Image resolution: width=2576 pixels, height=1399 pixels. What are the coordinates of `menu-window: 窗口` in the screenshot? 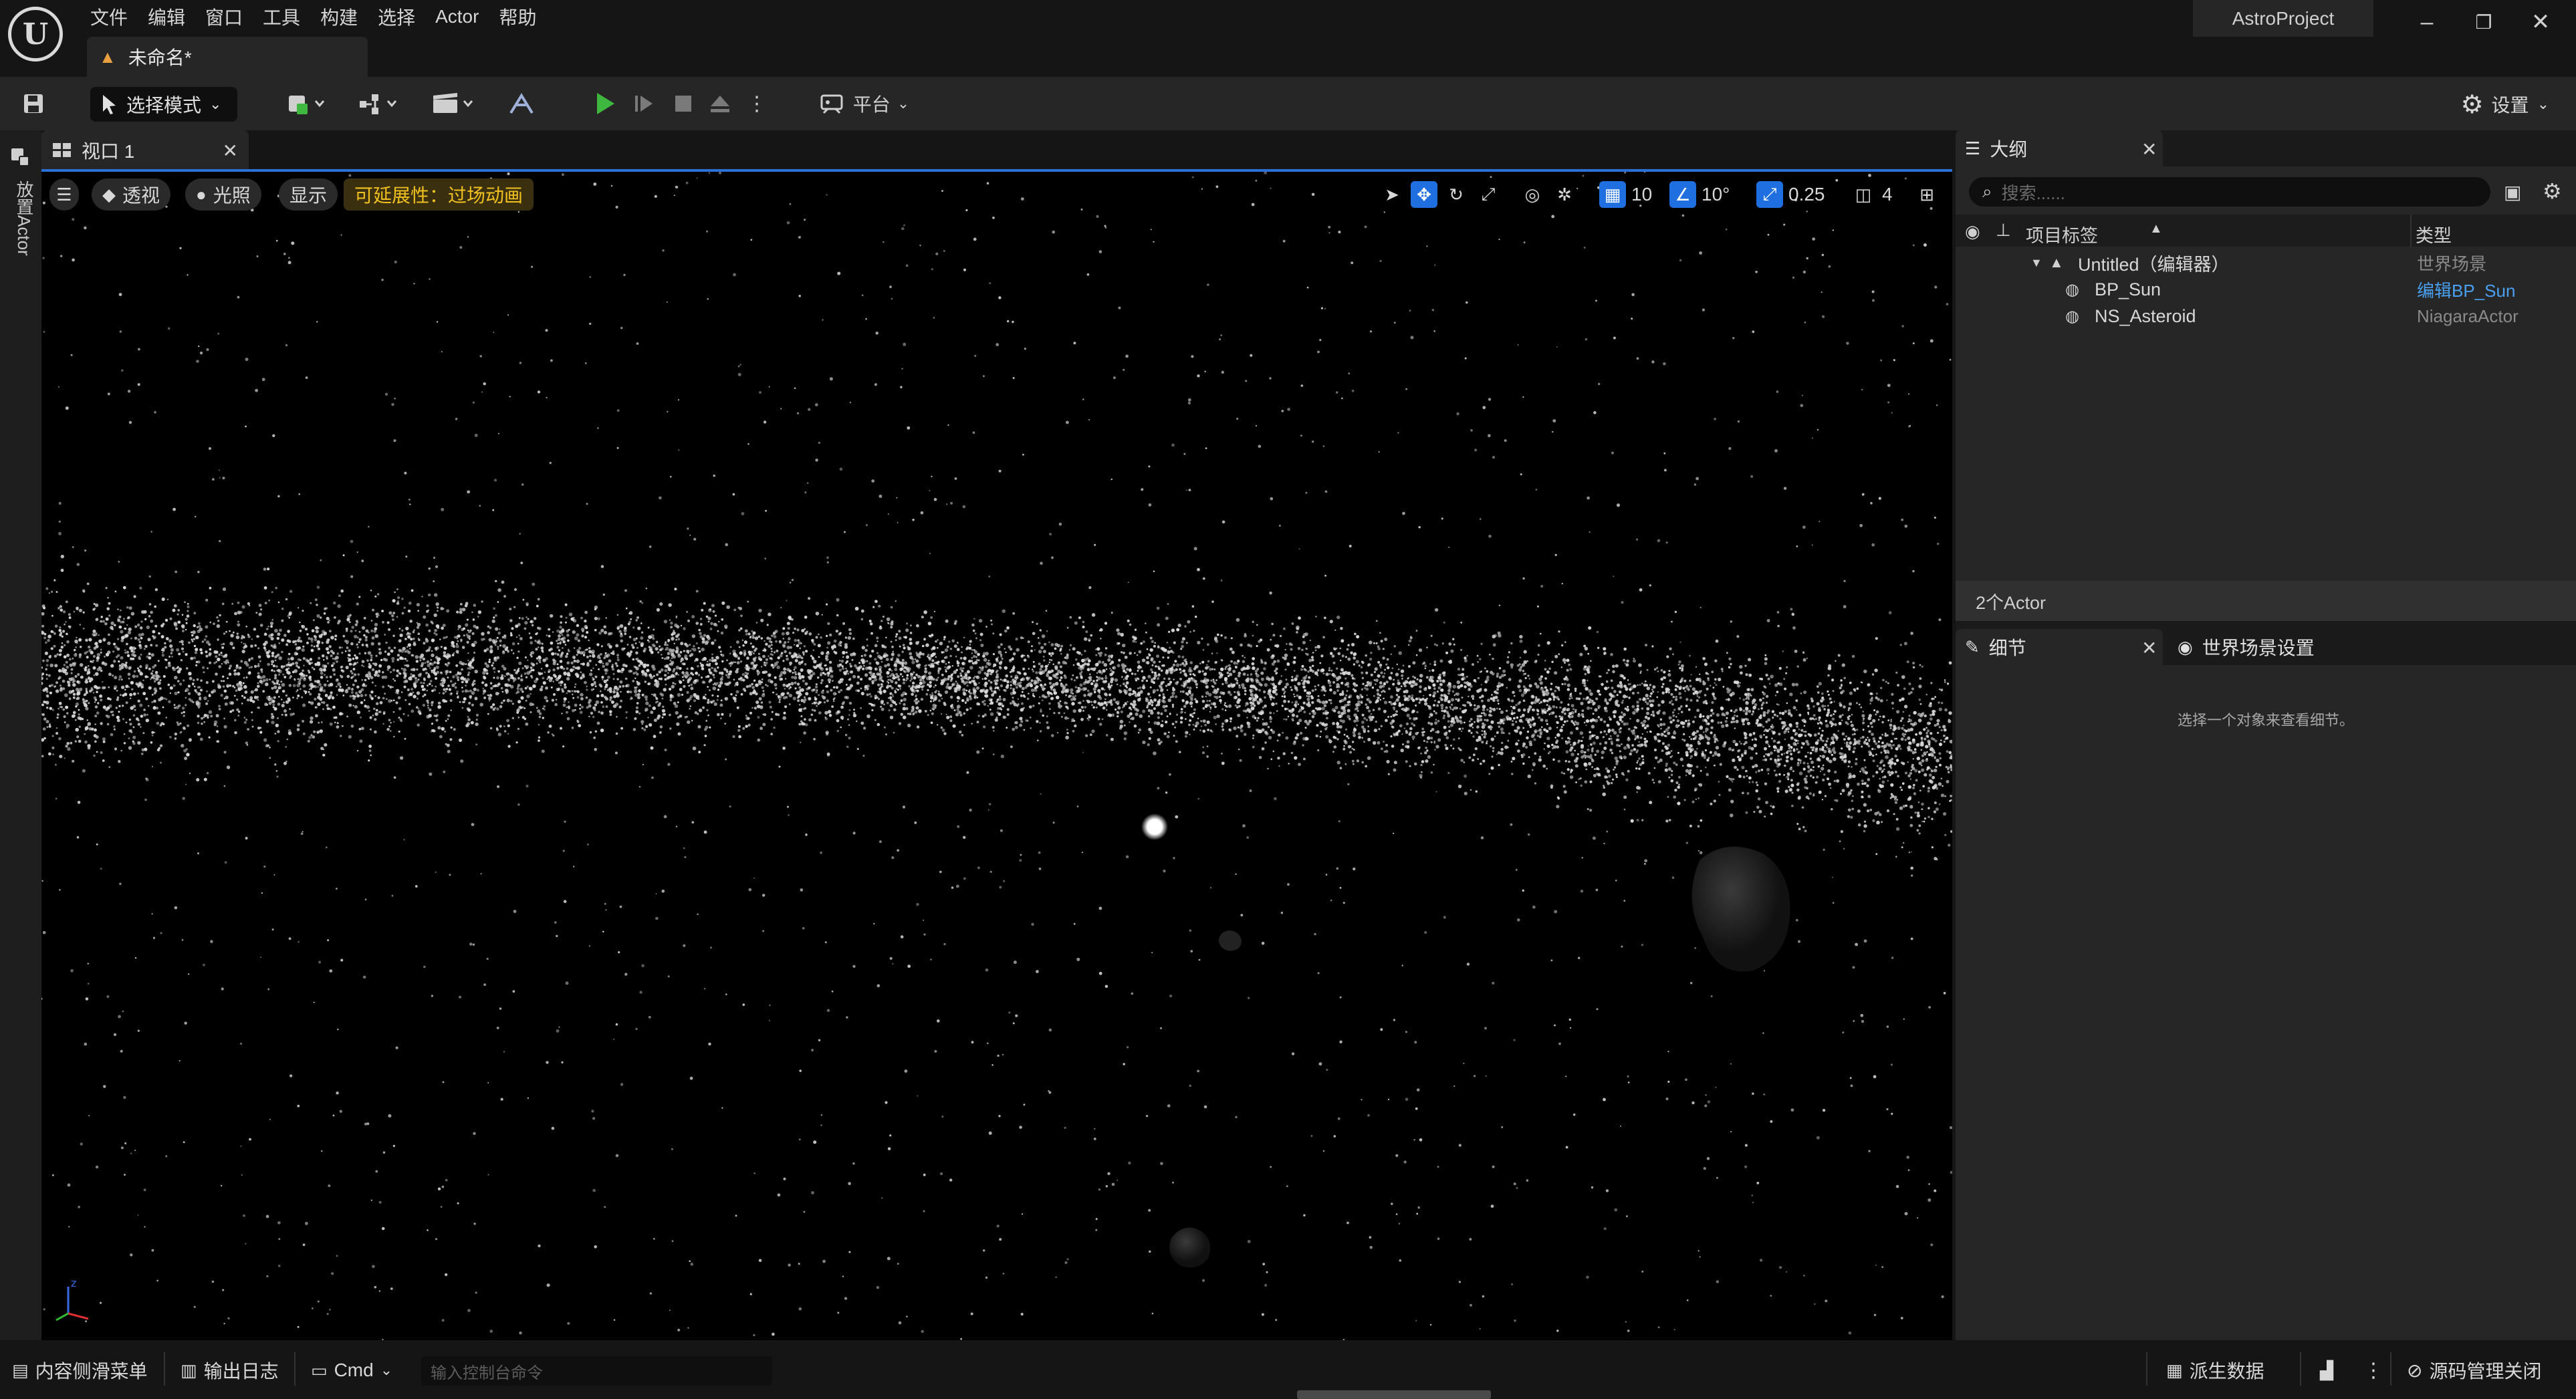 It's located at (230, 16).